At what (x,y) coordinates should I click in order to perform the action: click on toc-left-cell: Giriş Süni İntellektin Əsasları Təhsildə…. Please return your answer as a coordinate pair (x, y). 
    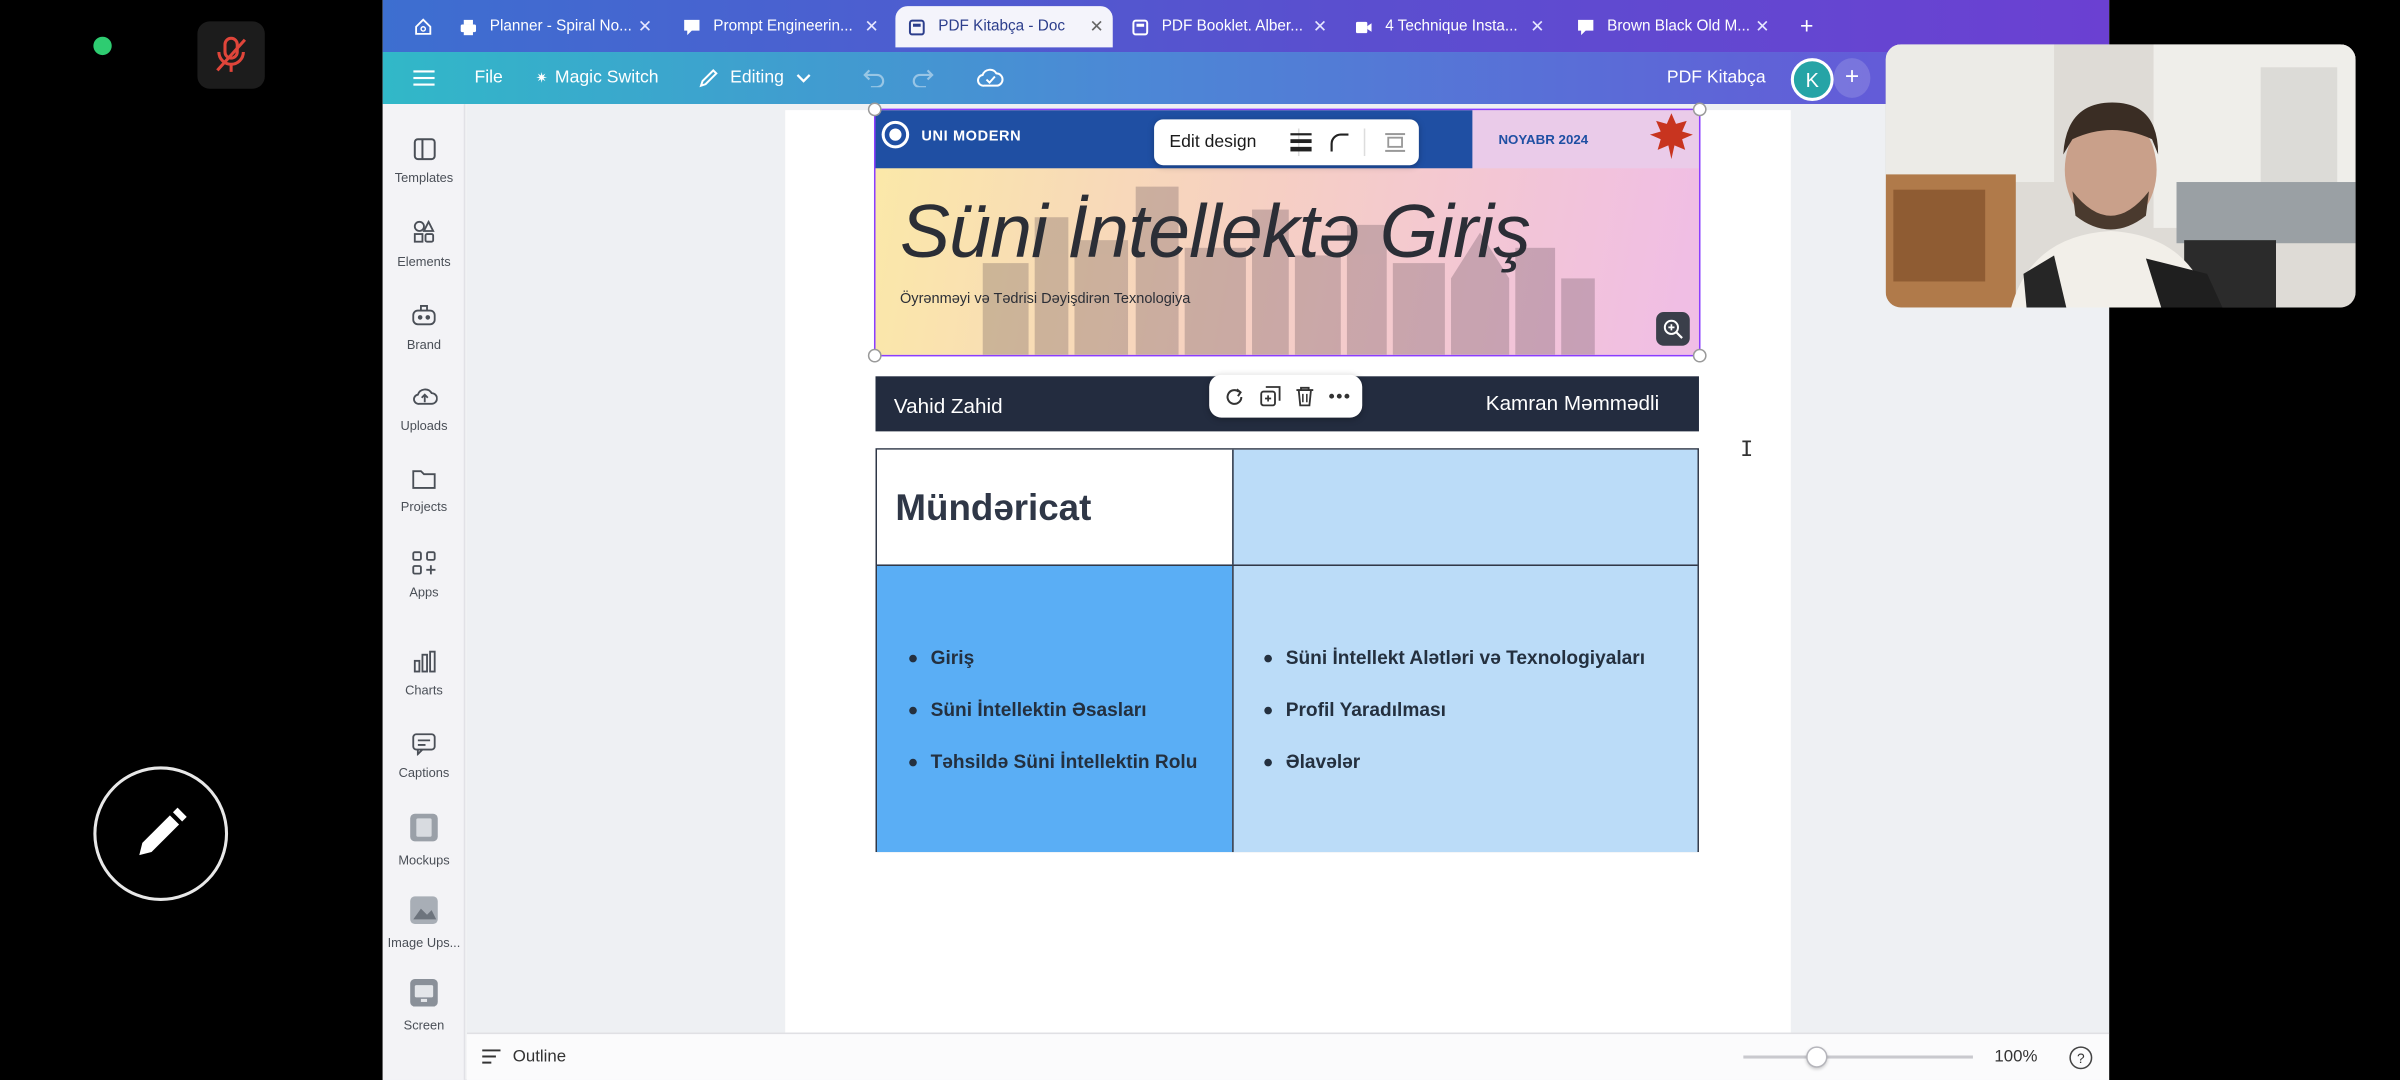
    Looking at the image, I should click on (1055, 708).